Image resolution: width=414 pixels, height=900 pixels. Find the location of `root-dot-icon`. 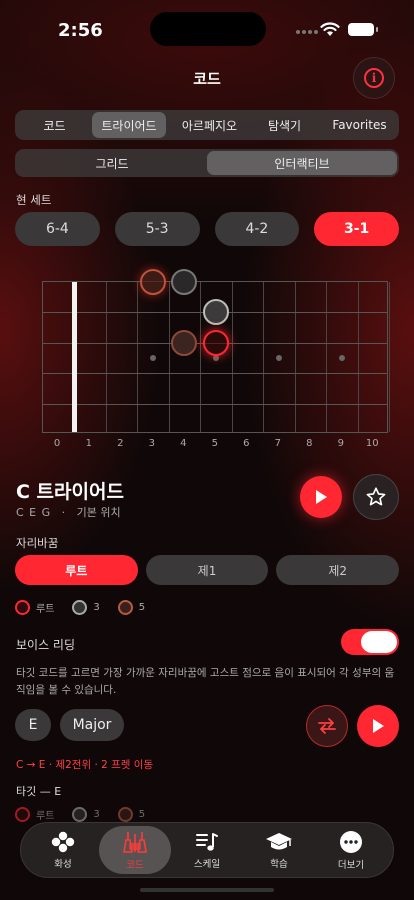

root-dot-icon is located at coordinates (22, 607).